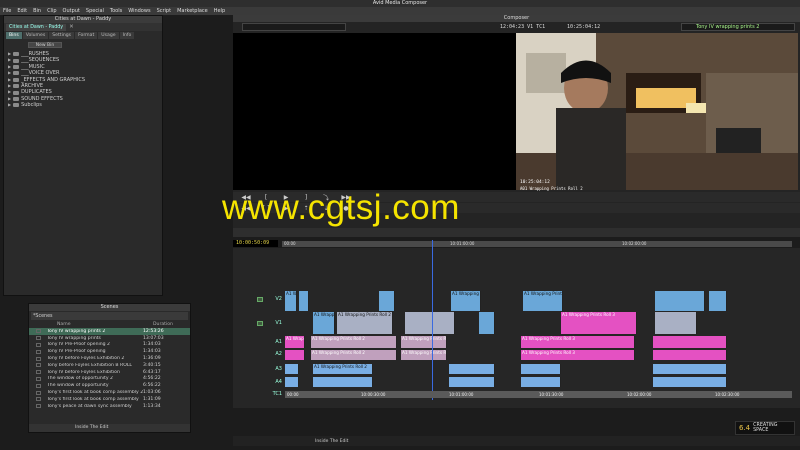 The height and width of the screenshot is (450, 800). I want to click on table-row: Tony IV wrapping prints 13:07:03, so click(109, 338).